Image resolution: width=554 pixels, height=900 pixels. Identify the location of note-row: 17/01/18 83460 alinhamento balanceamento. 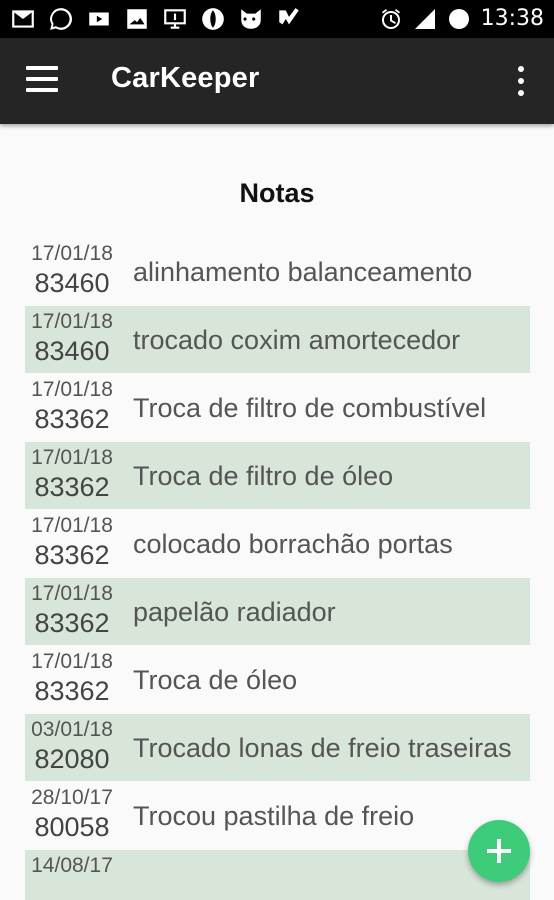
(277, 272).